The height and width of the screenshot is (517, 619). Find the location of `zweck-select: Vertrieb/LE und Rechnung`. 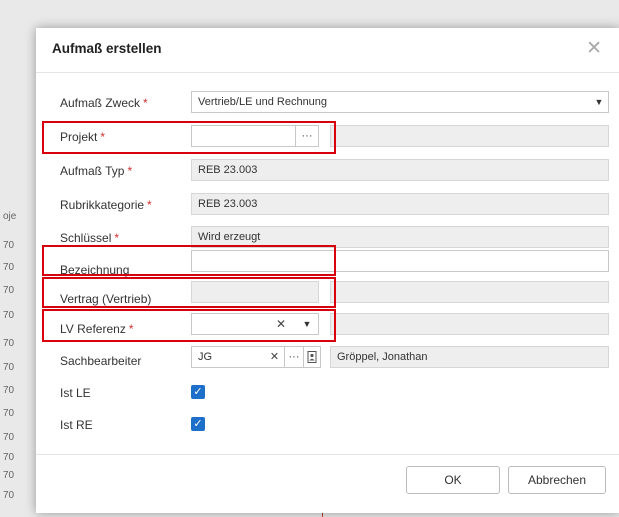

zweck-select: Vertrieb/LE und Rechnung is located at coordinates (400, 102).